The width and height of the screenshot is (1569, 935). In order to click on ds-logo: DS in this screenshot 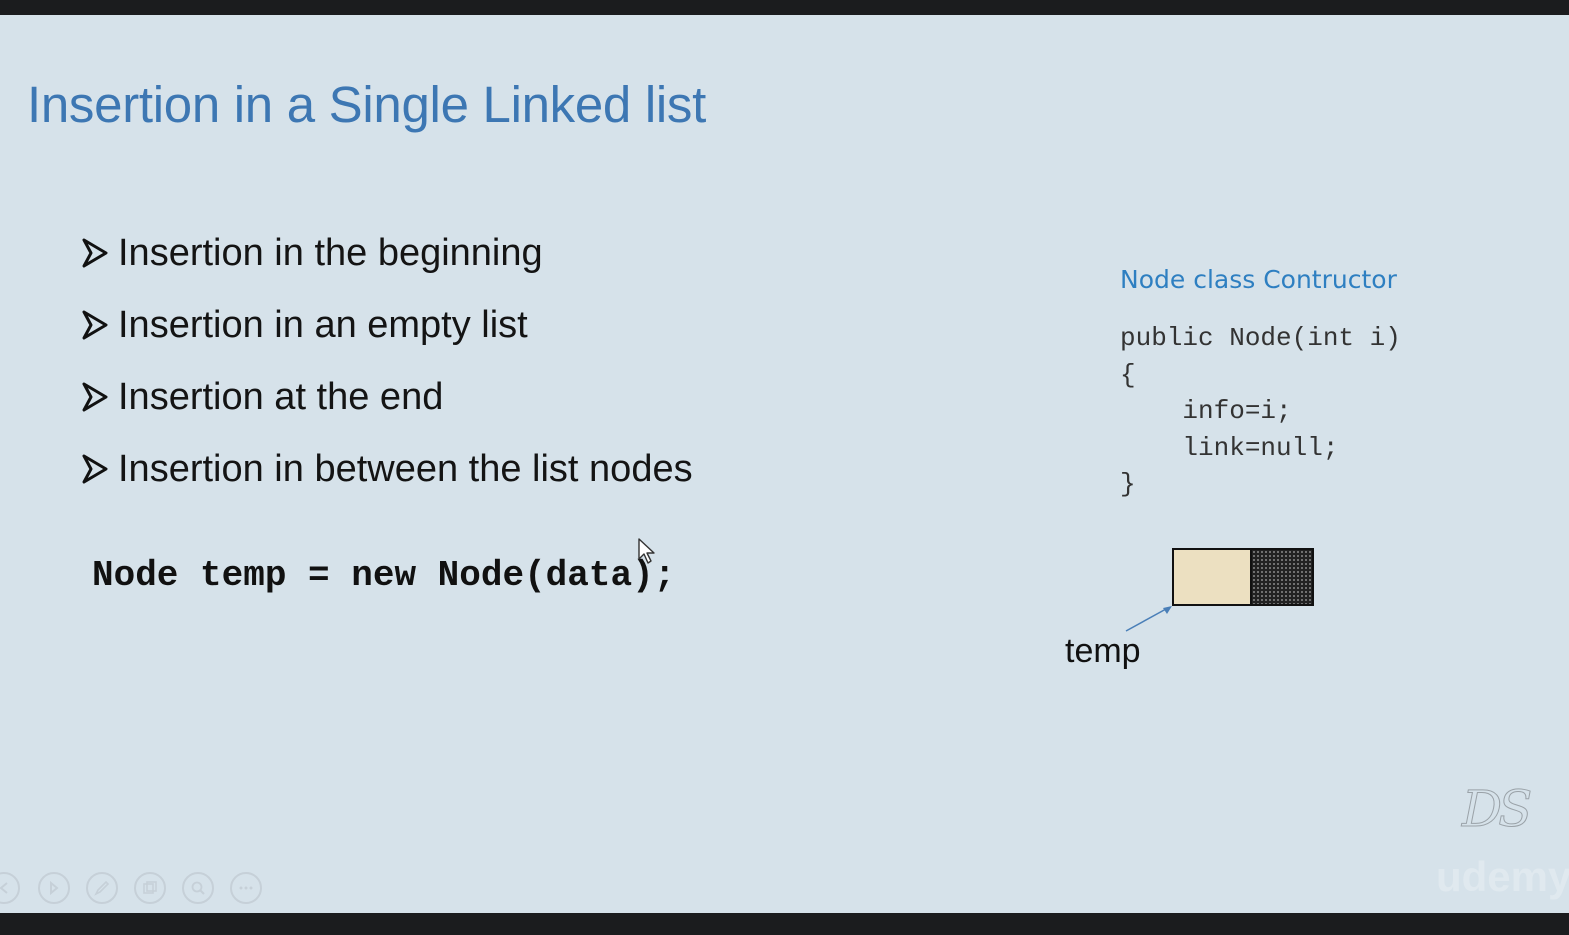, I will do `click(1496, 809)`.